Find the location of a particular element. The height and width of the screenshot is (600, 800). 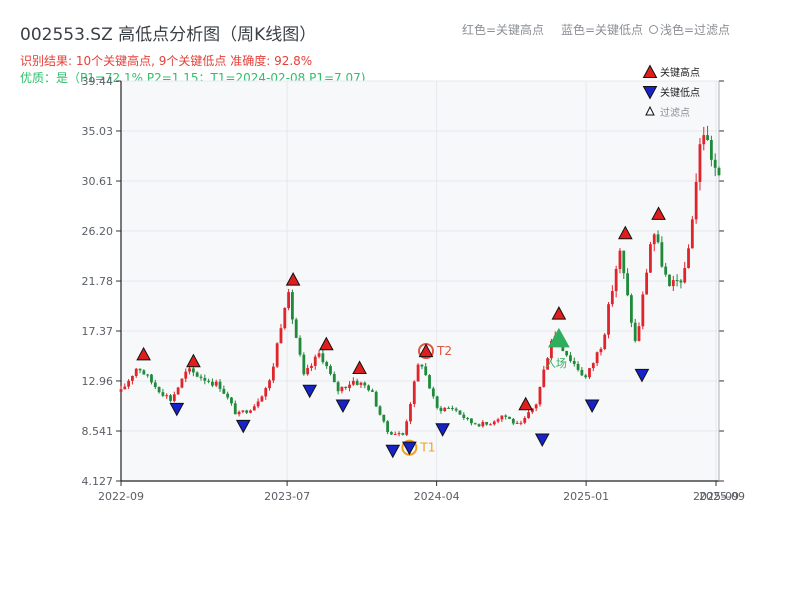

y-tick-label: 12.96 is located at coordinates (98, 381).